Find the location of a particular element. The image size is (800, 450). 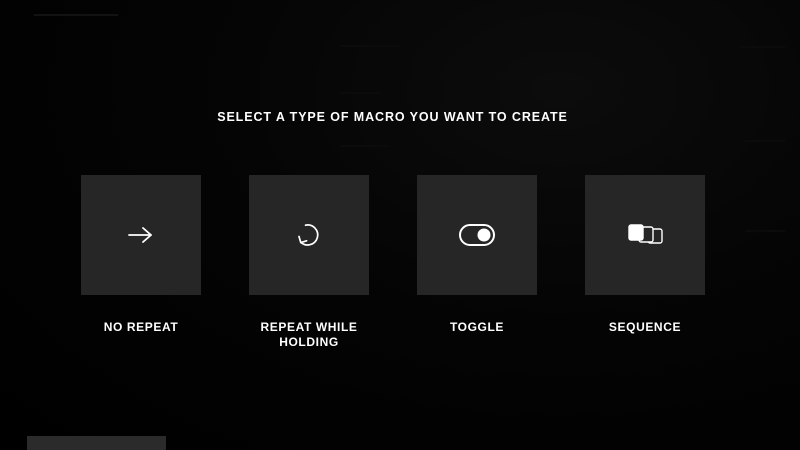

toggle-tile is located at coordinates (477, 235).